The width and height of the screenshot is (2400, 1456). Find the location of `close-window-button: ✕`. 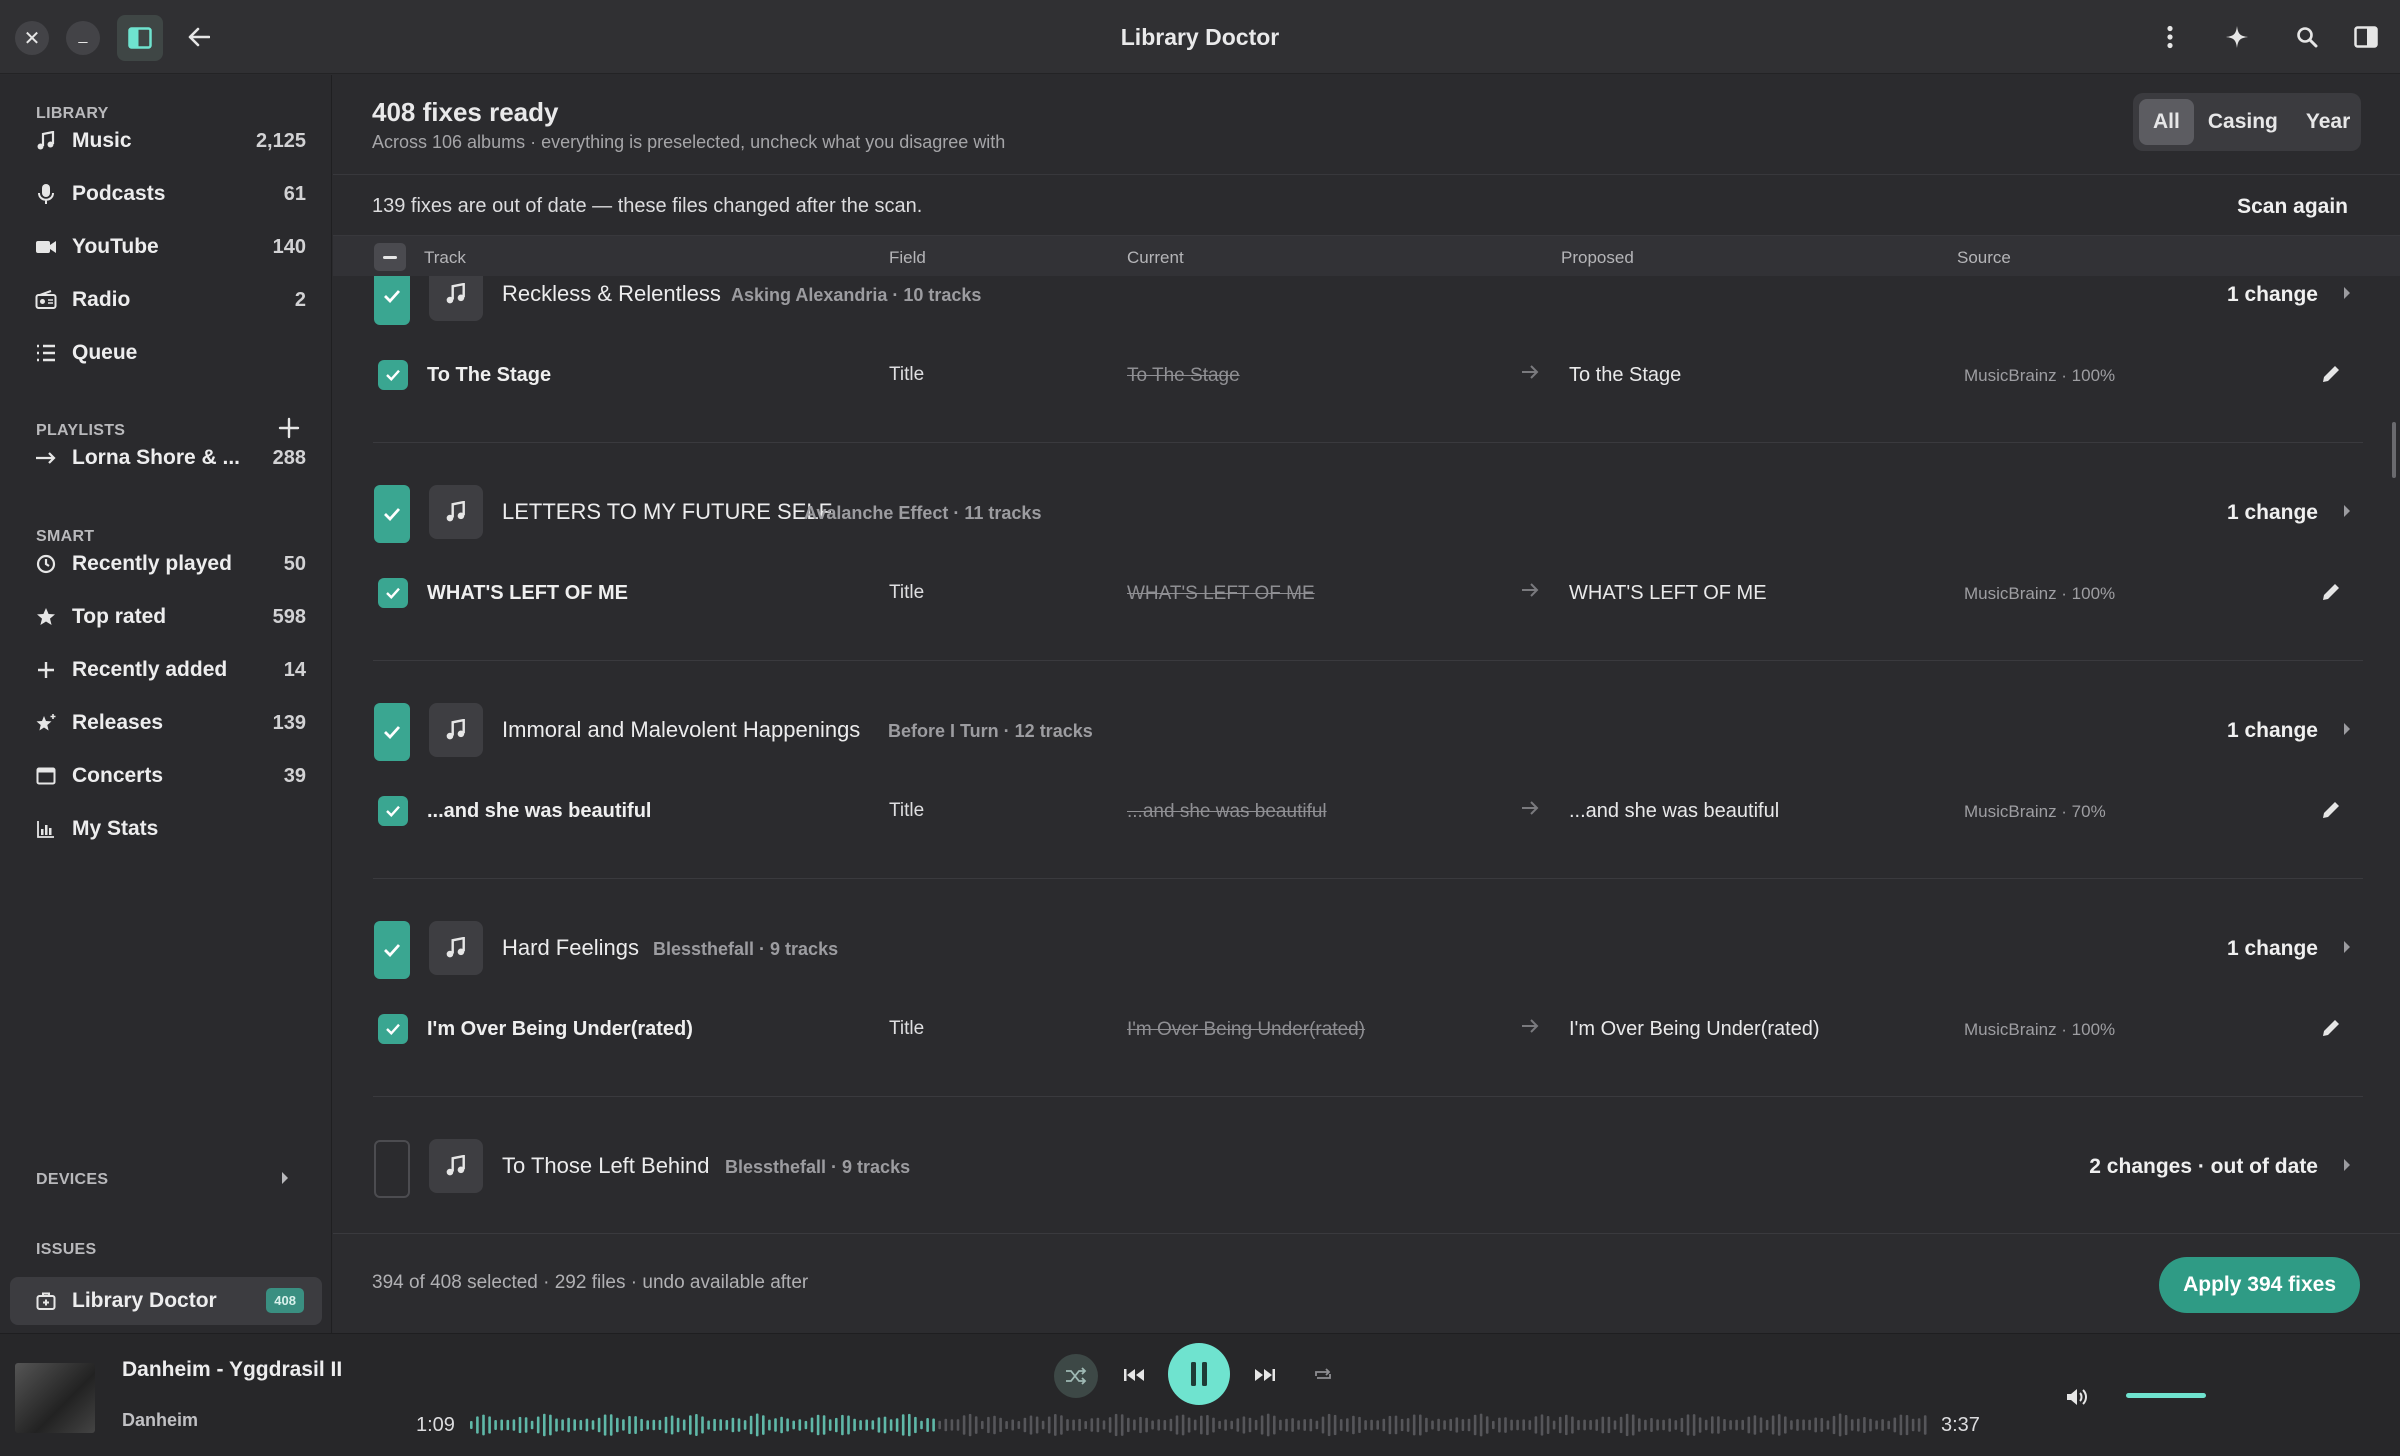

close-window-button: ✕ is located at coordinates (32, 38).